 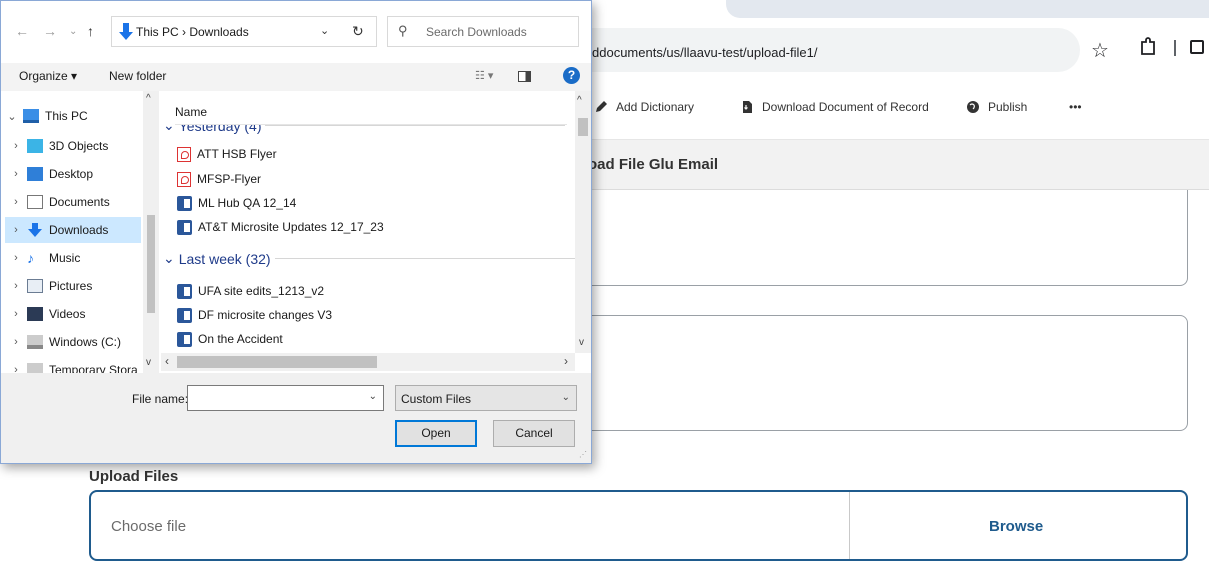 What do you see at coordinates (229, 179) in the screenshot?
I see `file-name: MFSP-Flyer` at bounding box center [229, 179].